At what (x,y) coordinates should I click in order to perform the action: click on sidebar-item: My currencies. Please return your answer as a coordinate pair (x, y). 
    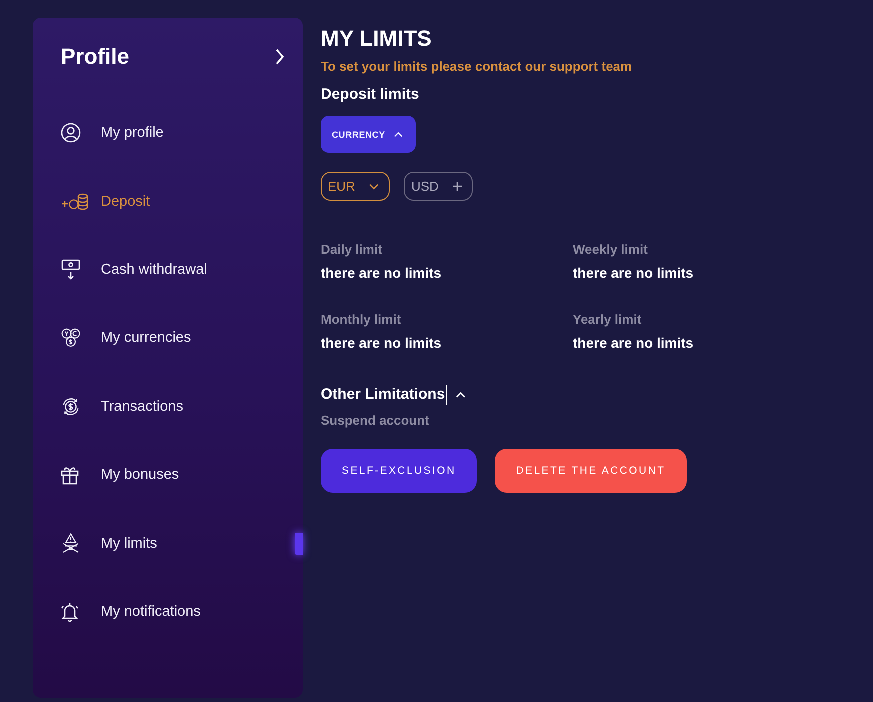
    Looking at the image, I should click on (168, 338).